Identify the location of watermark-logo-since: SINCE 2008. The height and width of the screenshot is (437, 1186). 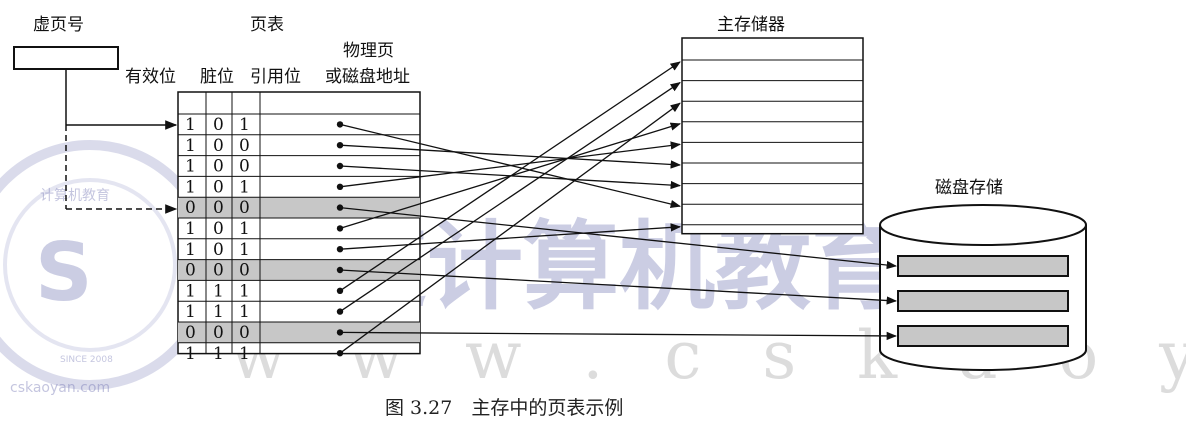
(86, 360).